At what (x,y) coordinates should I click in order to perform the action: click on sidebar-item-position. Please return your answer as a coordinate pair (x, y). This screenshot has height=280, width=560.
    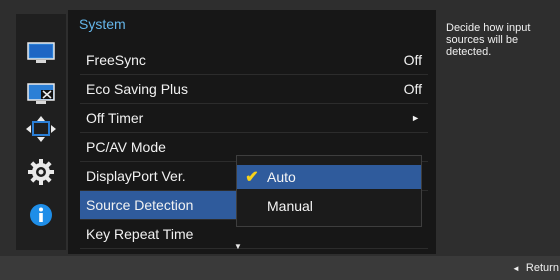
    Looking at the image, I should click on (41, 129).